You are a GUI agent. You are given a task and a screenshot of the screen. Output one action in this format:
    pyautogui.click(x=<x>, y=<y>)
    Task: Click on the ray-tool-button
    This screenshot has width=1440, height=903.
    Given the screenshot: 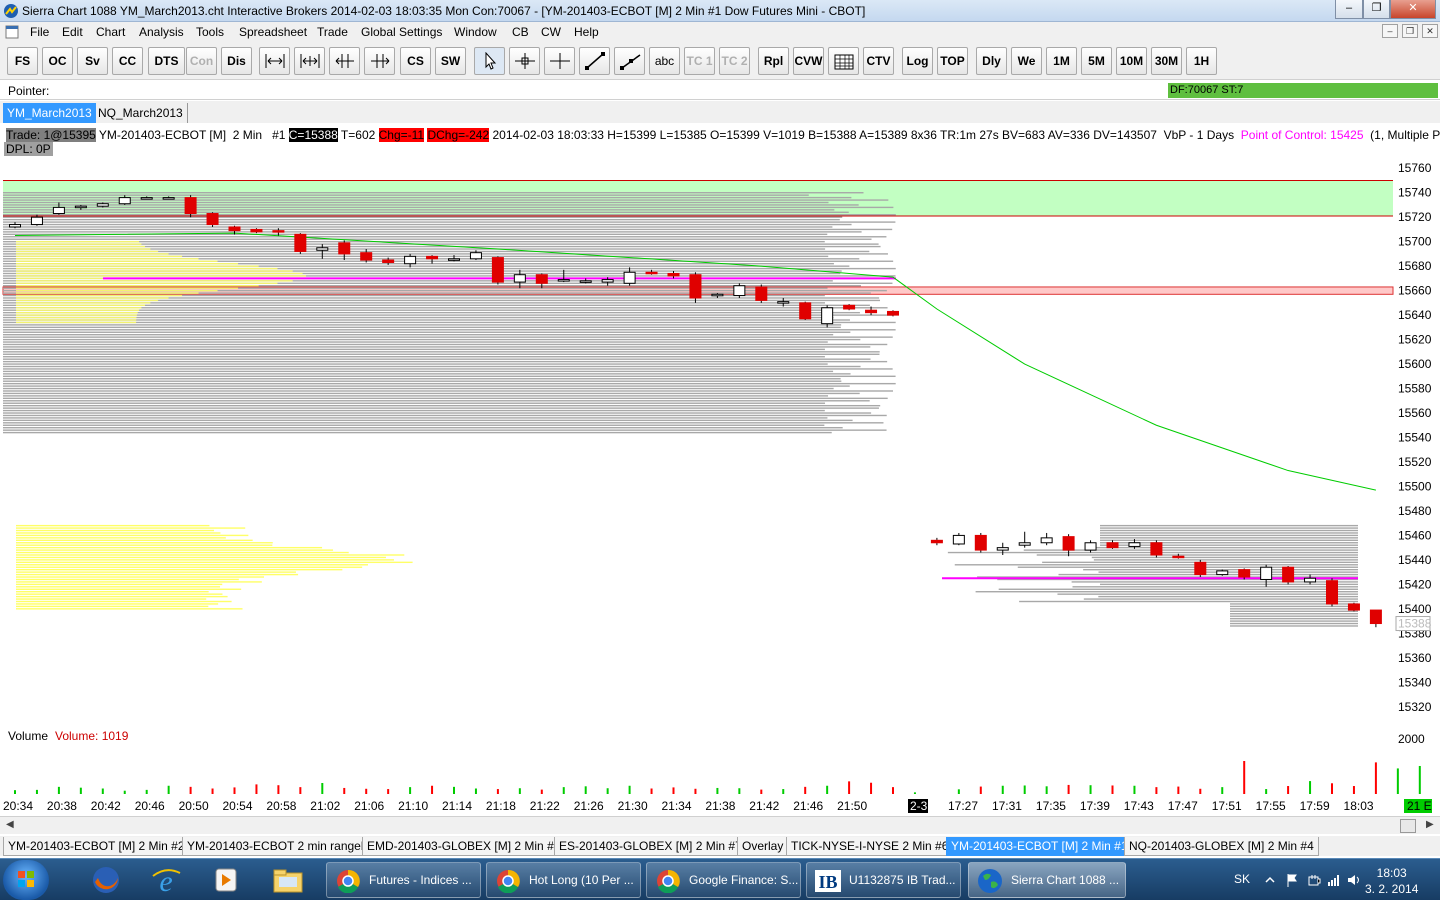 What is the action you would take?
    pyautogui.click(x=629, y=61)
    